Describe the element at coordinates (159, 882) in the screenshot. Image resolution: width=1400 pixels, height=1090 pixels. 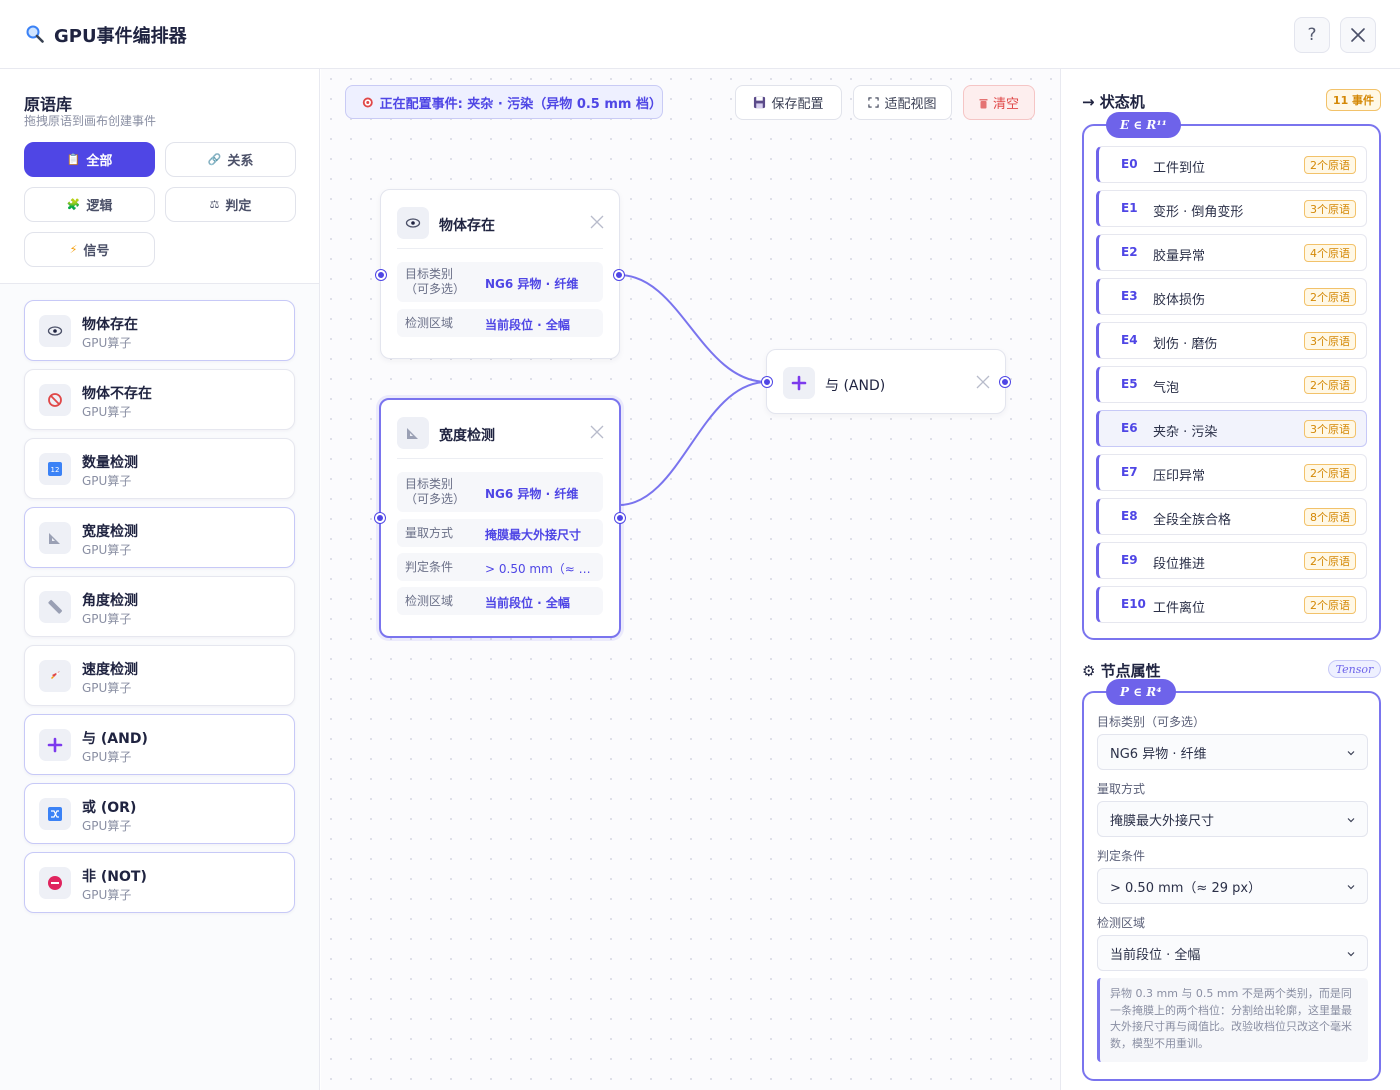
I see `primitive-not: 非 (NOT) GPU算子` at that location.